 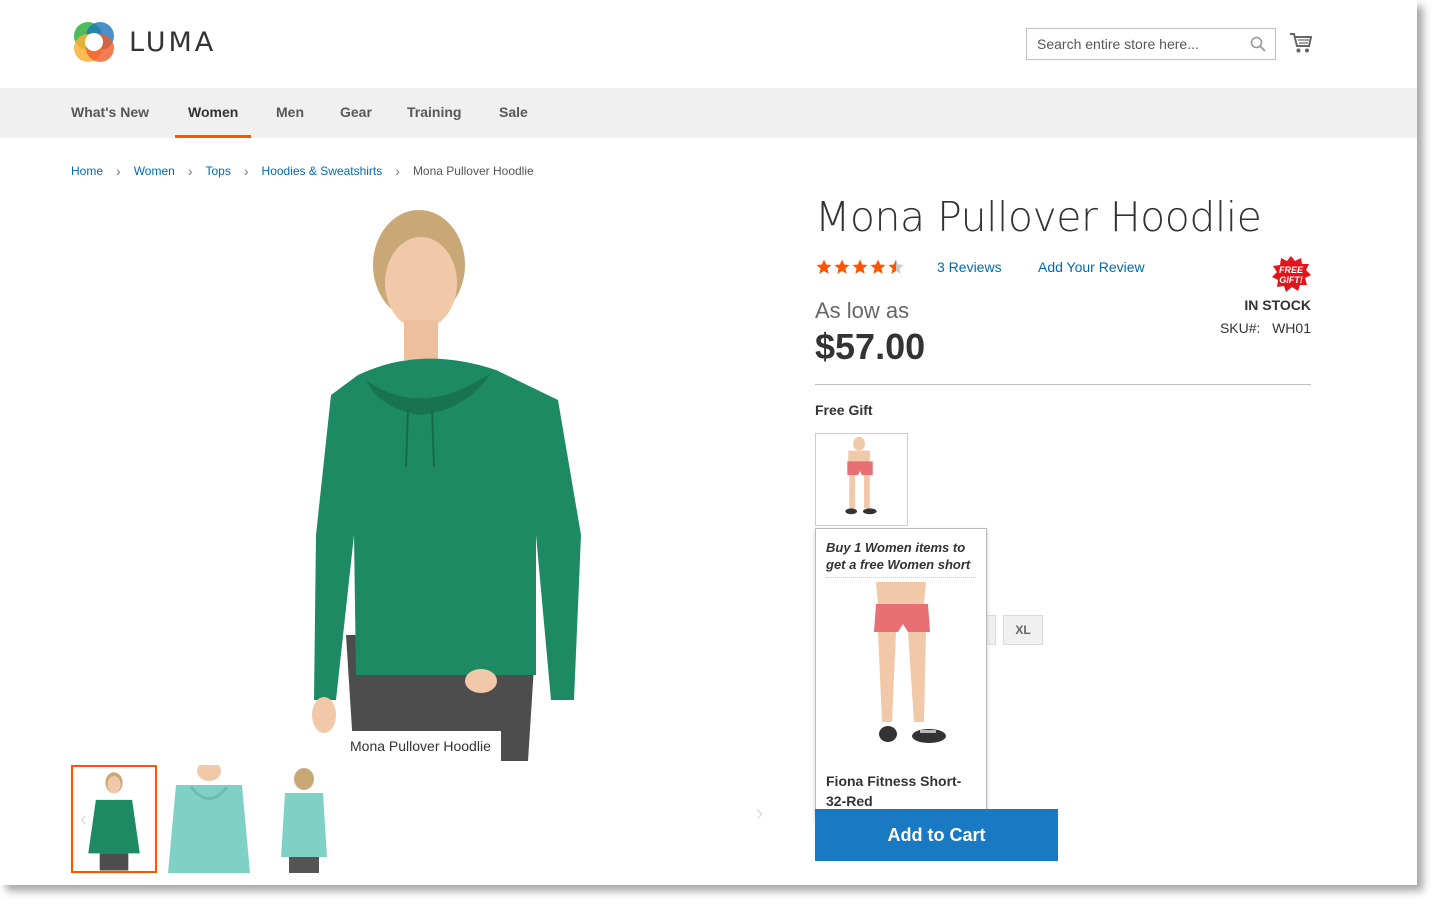 I want to click on nav-item-whats-new: What's New, so click(x=110, y=113).